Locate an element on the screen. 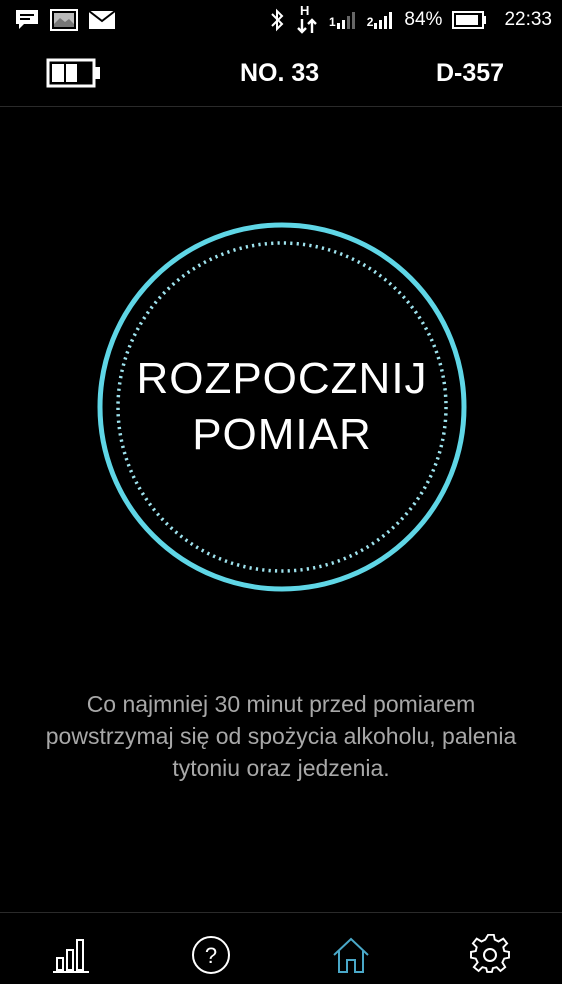 The height and width of the screenshot is (984, 562). settings-icon is located at coordinates (491, 955).